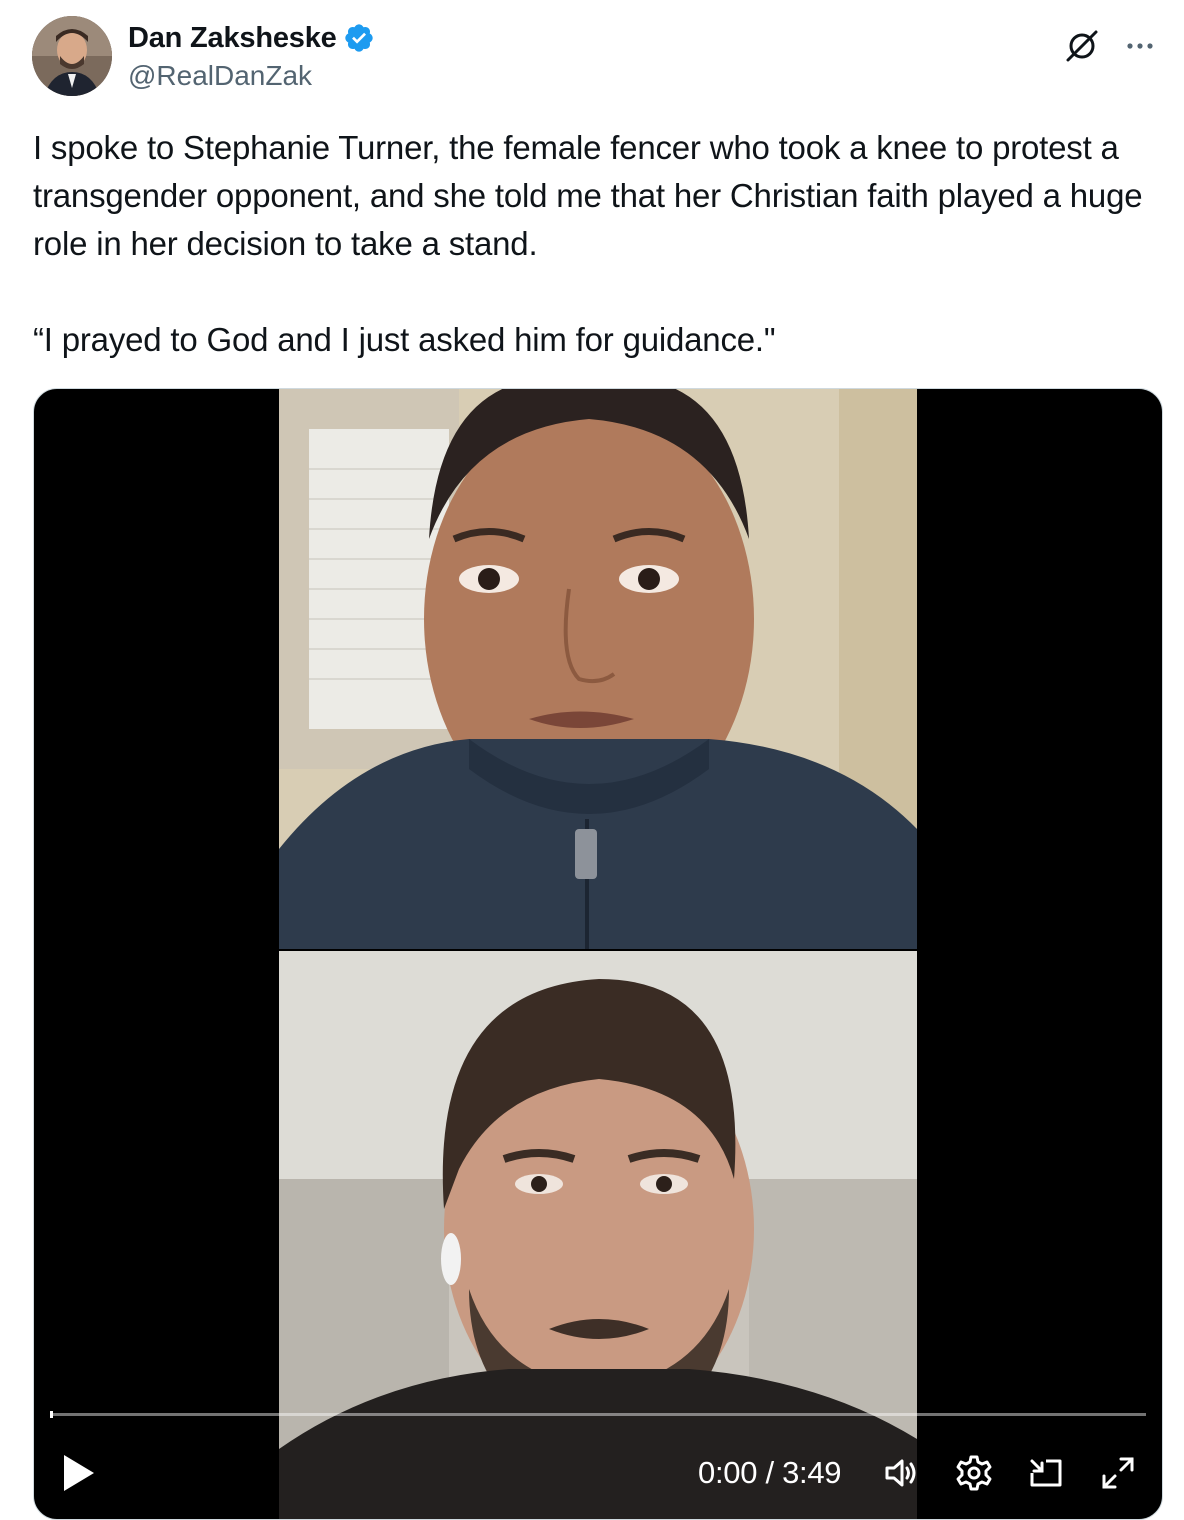 The height and width of the screenshot is (1520, 1184). I want to click on author-names: Dan Zaksheske @RealDanZak, so click(251, 56).